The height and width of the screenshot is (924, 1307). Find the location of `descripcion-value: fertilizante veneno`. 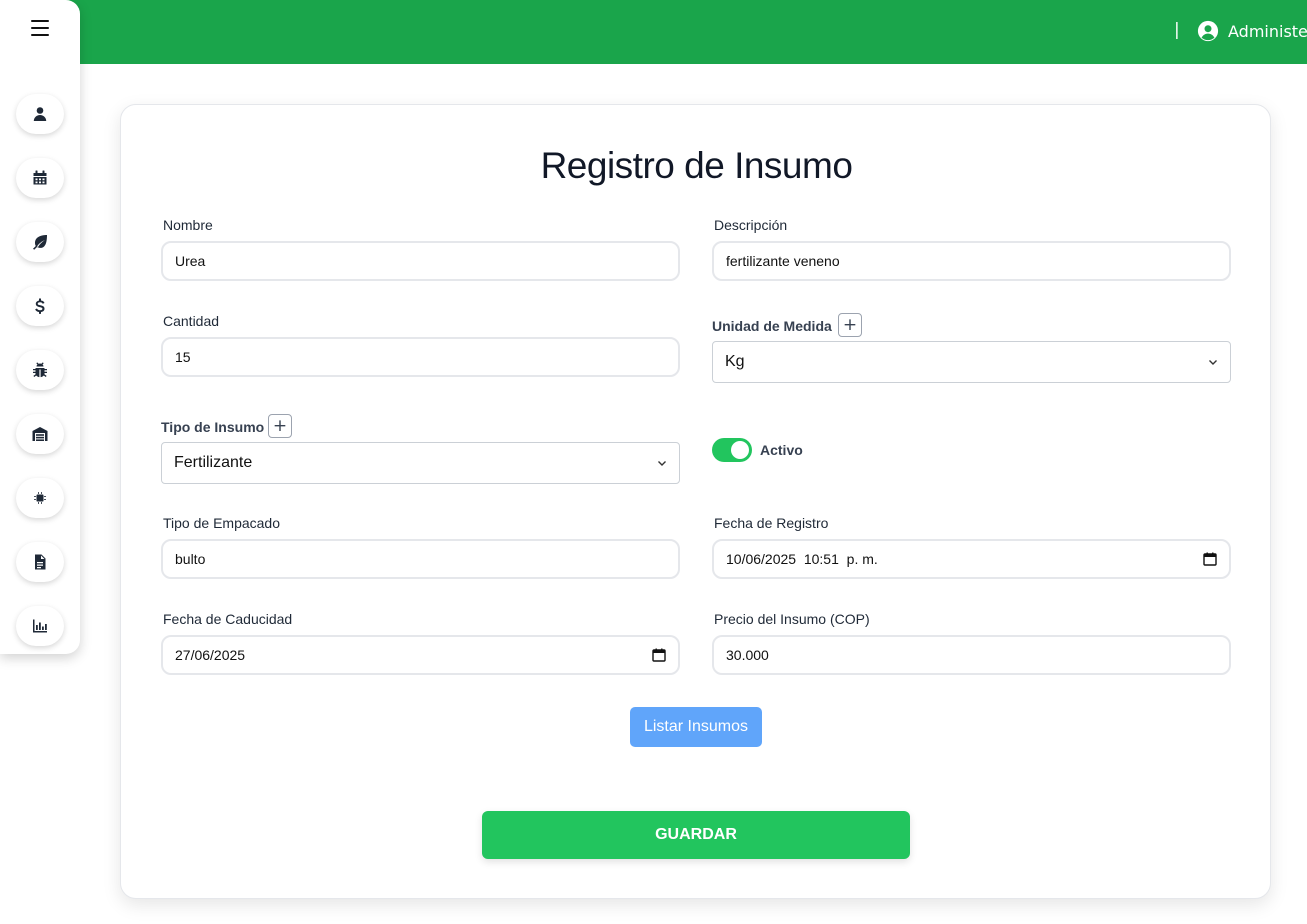

descripcion-value: fertilizante veneno is located at coordinates (783, 261).